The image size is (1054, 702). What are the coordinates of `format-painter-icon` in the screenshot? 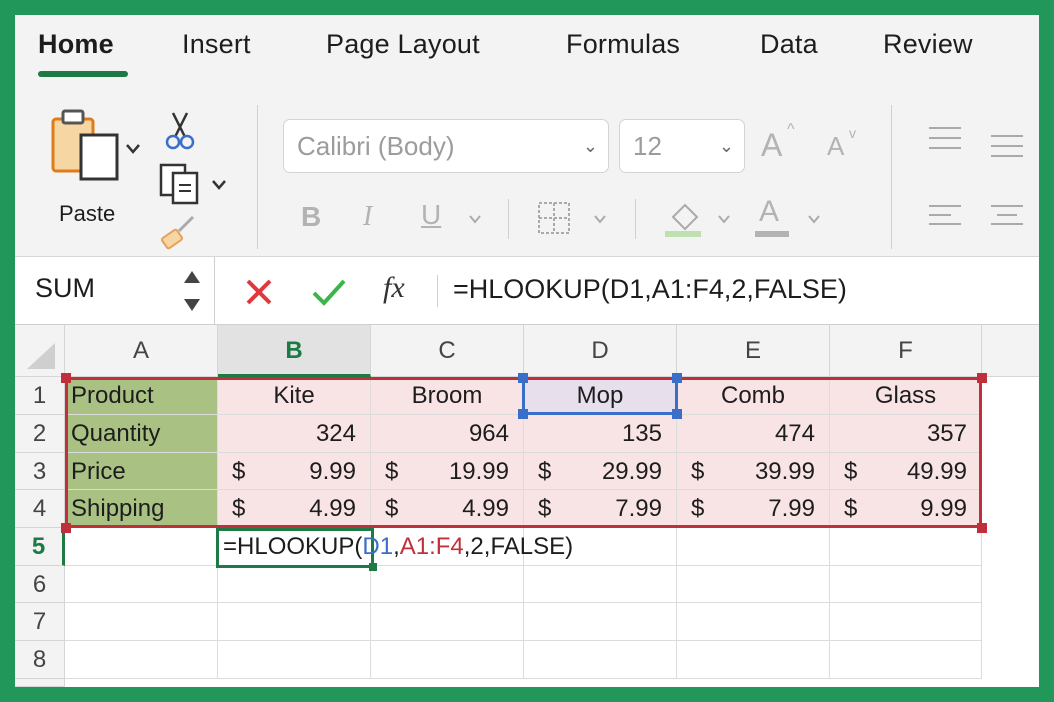 It's located at (181, 233).